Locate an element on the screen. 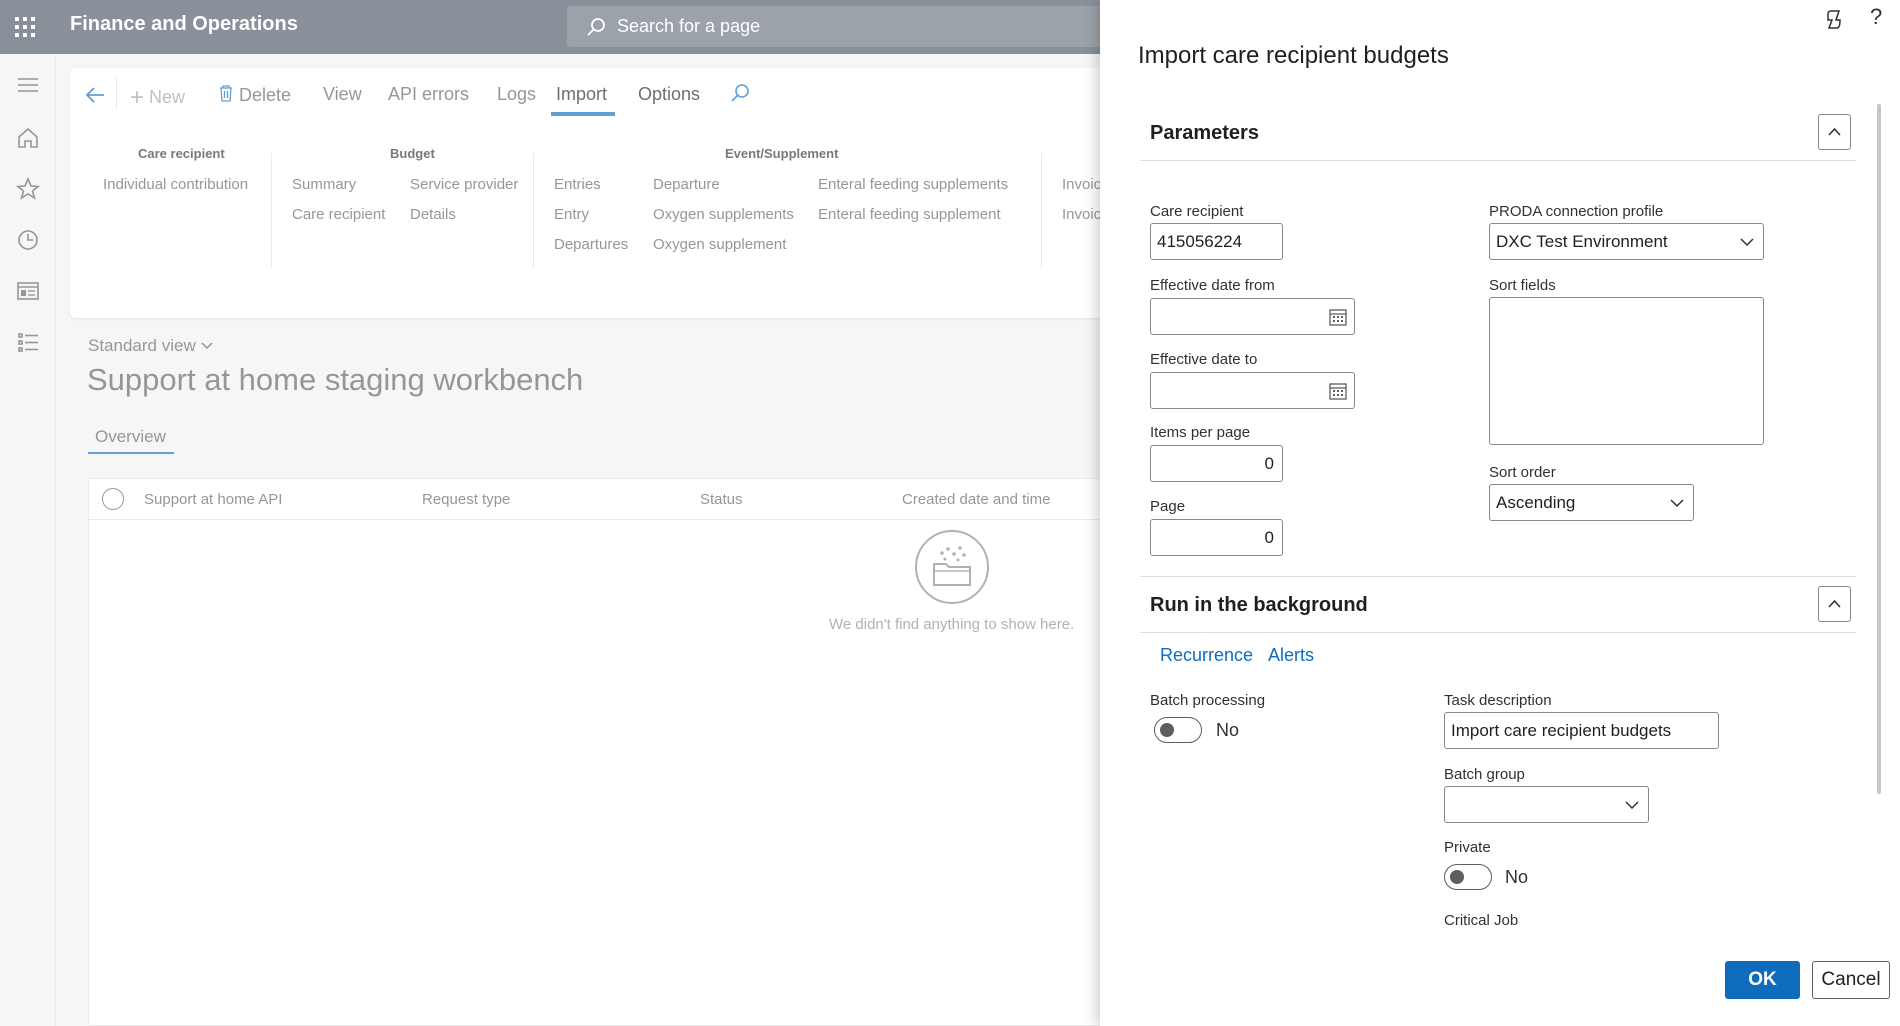 This screenshot has width=1900, height=1026. page-input: 0 is located at coordinates (1216, 537).